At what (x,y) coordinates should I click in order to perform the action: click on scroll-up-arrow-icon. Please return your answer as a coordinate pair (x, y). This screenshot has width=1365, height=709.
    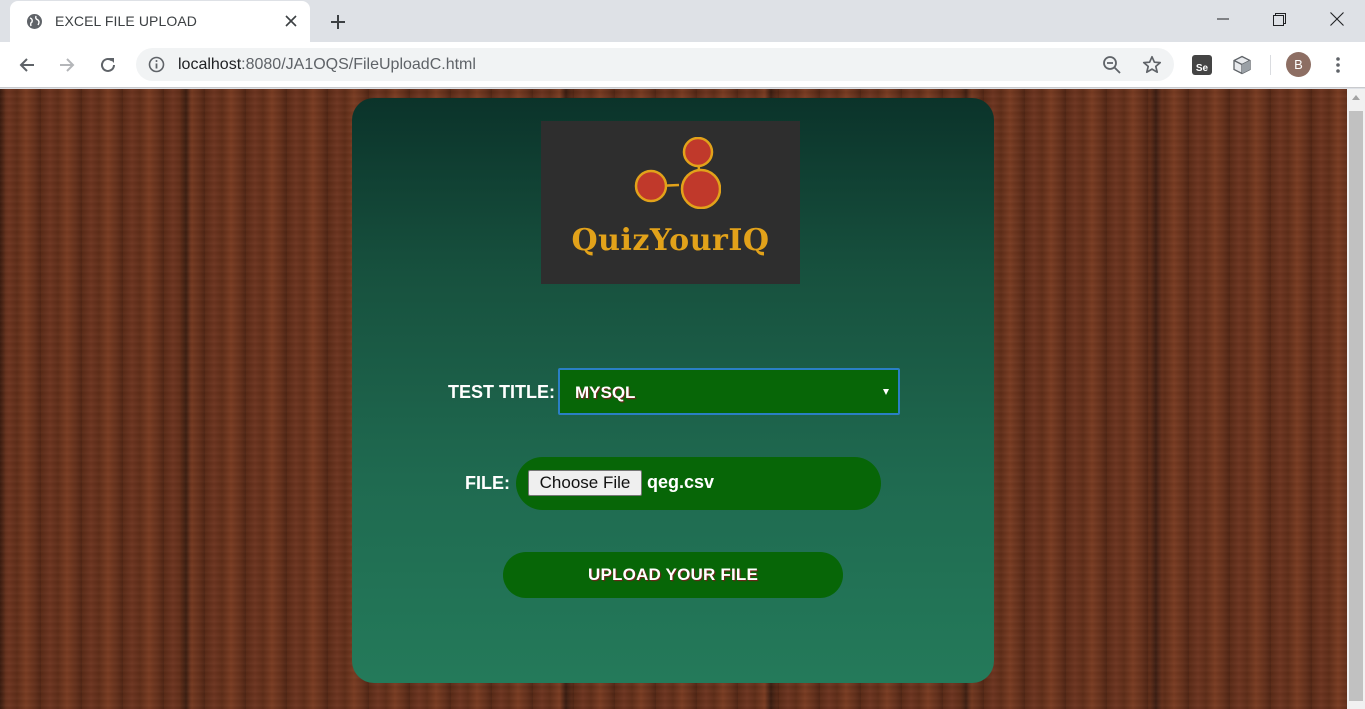
    Looking at the image, I should click on (1356, 97).